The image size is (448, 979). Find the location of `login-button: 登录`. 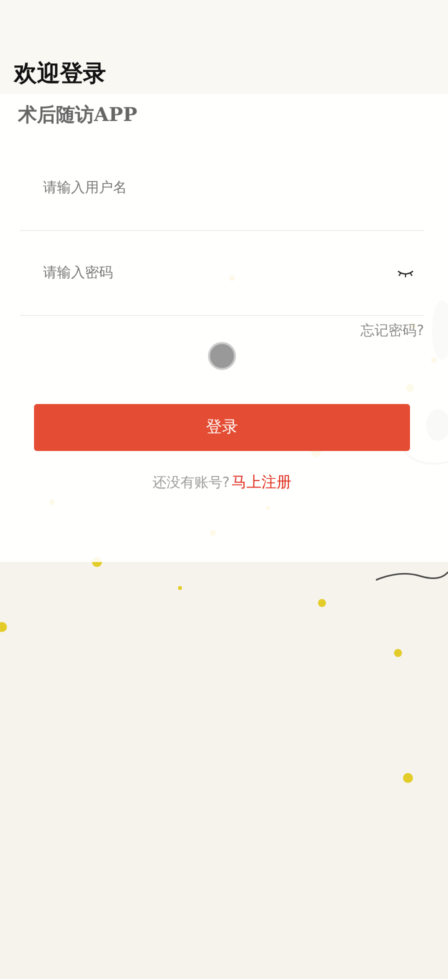

login-button: 登录 is located at coordinates (222, 427).